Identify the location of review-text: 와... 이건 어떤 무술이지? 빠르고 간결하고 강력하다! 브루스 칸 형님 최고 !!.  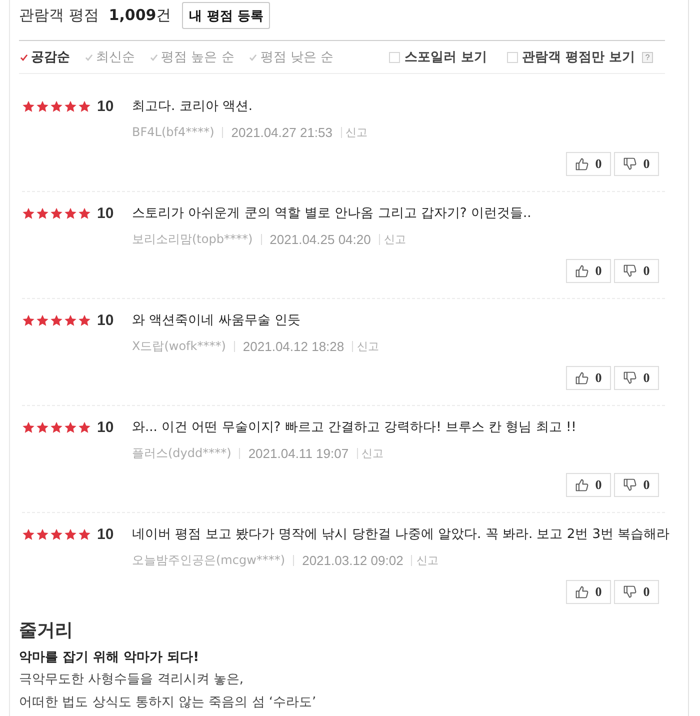
(354, 427).